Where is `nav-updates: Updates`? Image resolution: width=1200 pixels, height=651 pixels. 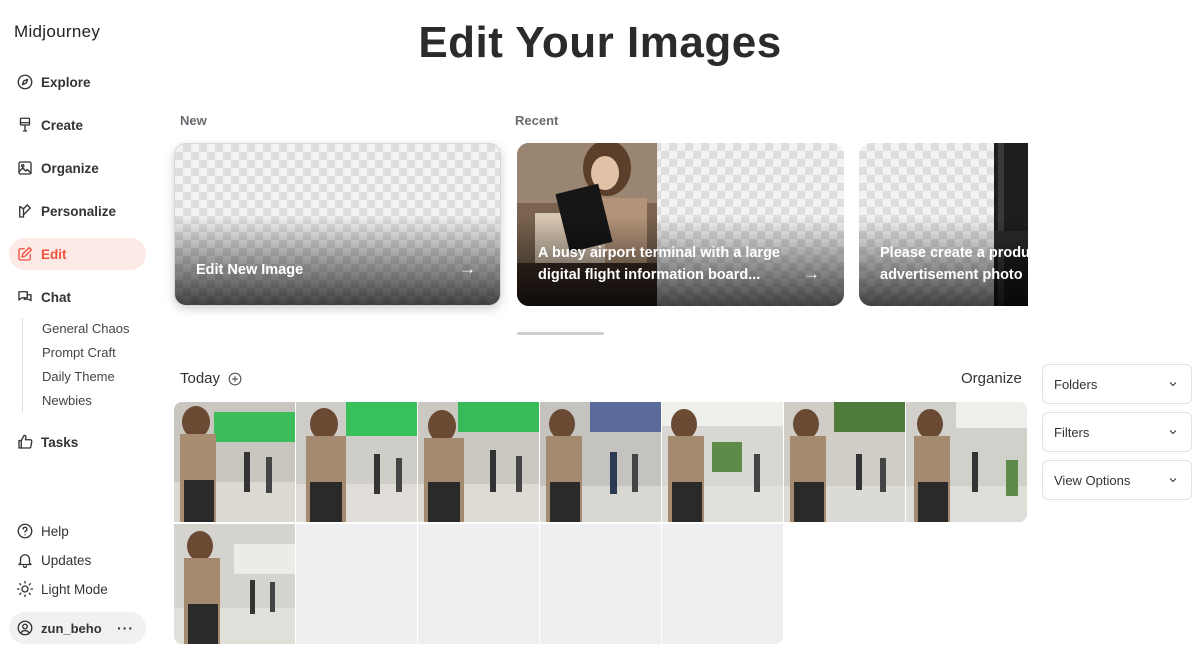 nav-updates: Updates is located at coordinates (77, 560).